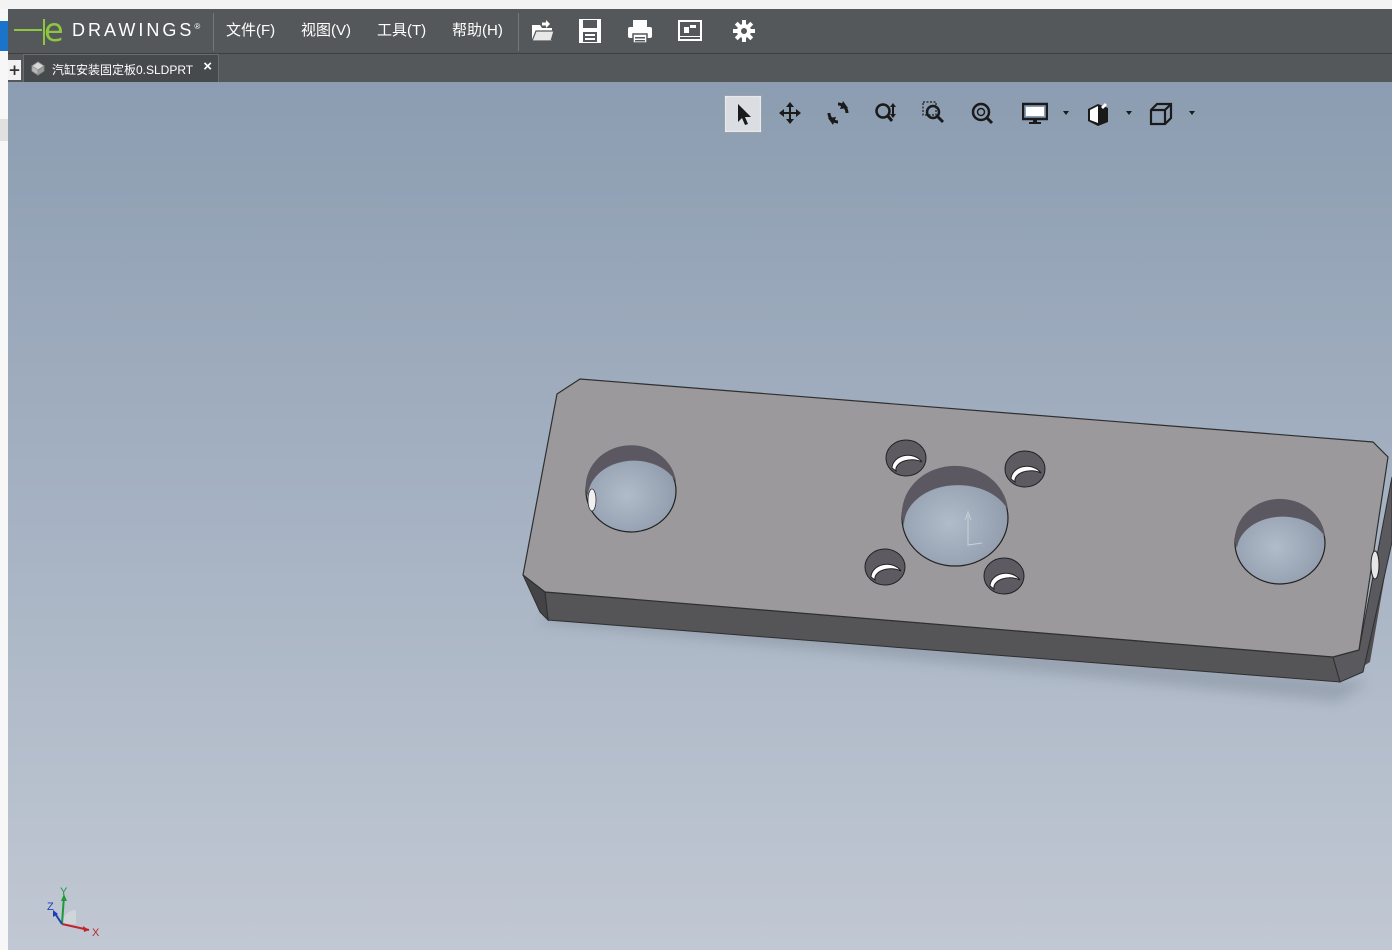 This screenshot has width=1392, height=950. What do you see at coordinates (690, 31) in the screenshot?
I see `markup-icon` at bounding box center [690, 31].